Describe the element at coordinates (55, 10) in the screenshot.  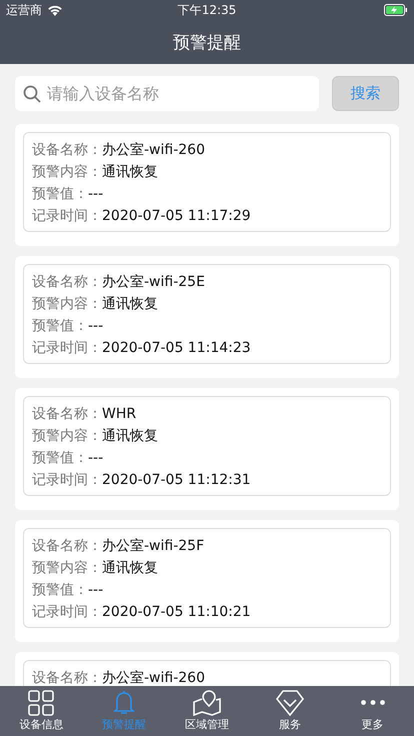
I see `wifi-icon` at that location.